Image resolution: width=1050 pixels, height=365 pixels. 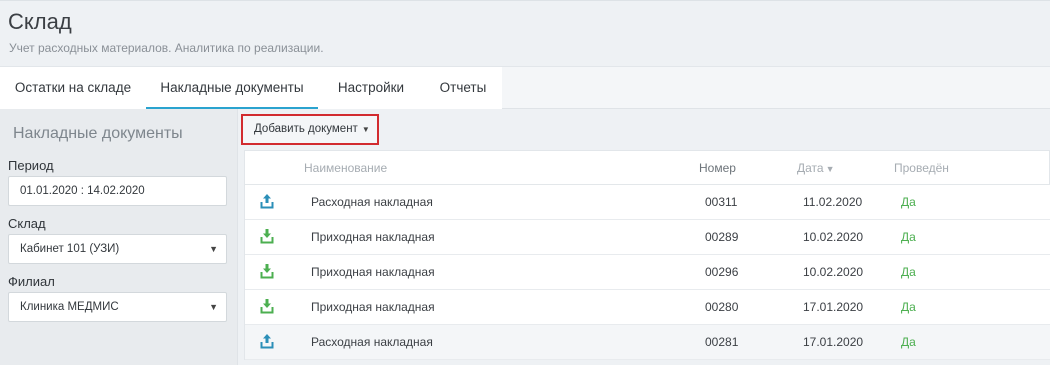 What do you see at coordinates (833, 202) in the screenshot?
I see `document-date: 11.02.2020` at bounding box center [833, 202].